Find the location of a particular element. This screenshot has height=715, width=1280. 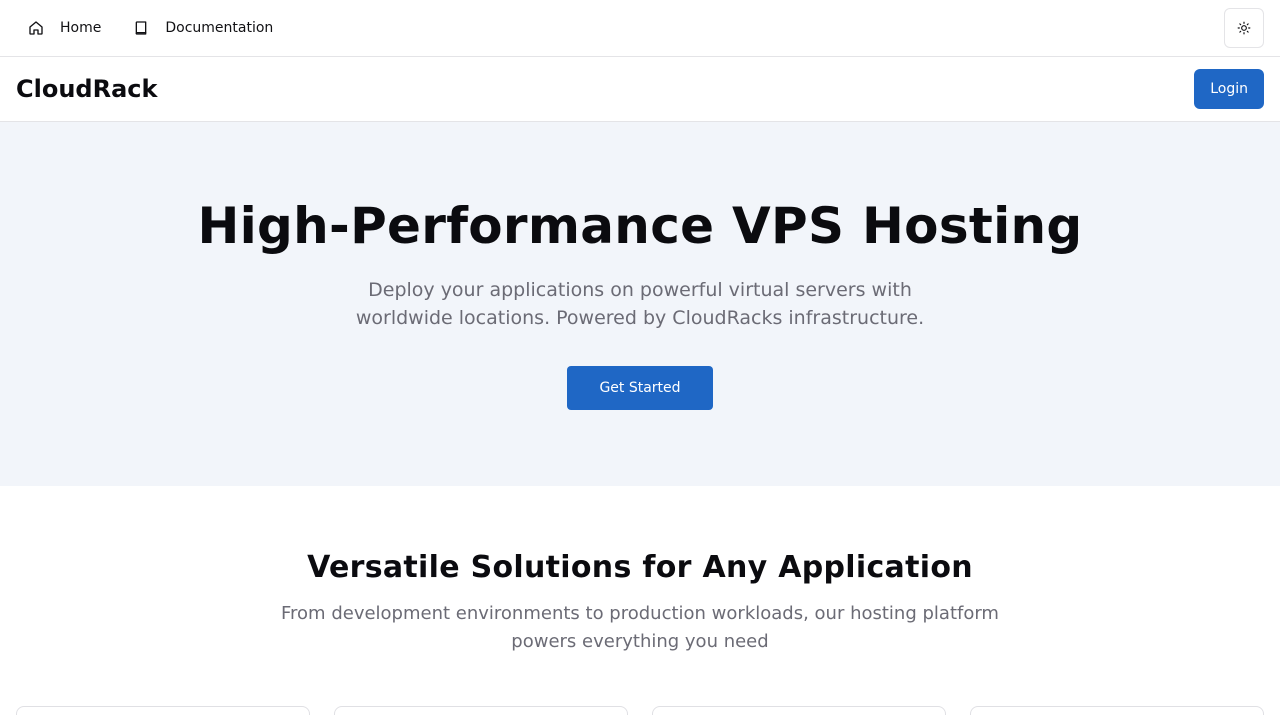

book-icon is located at coordinates (141, 28).